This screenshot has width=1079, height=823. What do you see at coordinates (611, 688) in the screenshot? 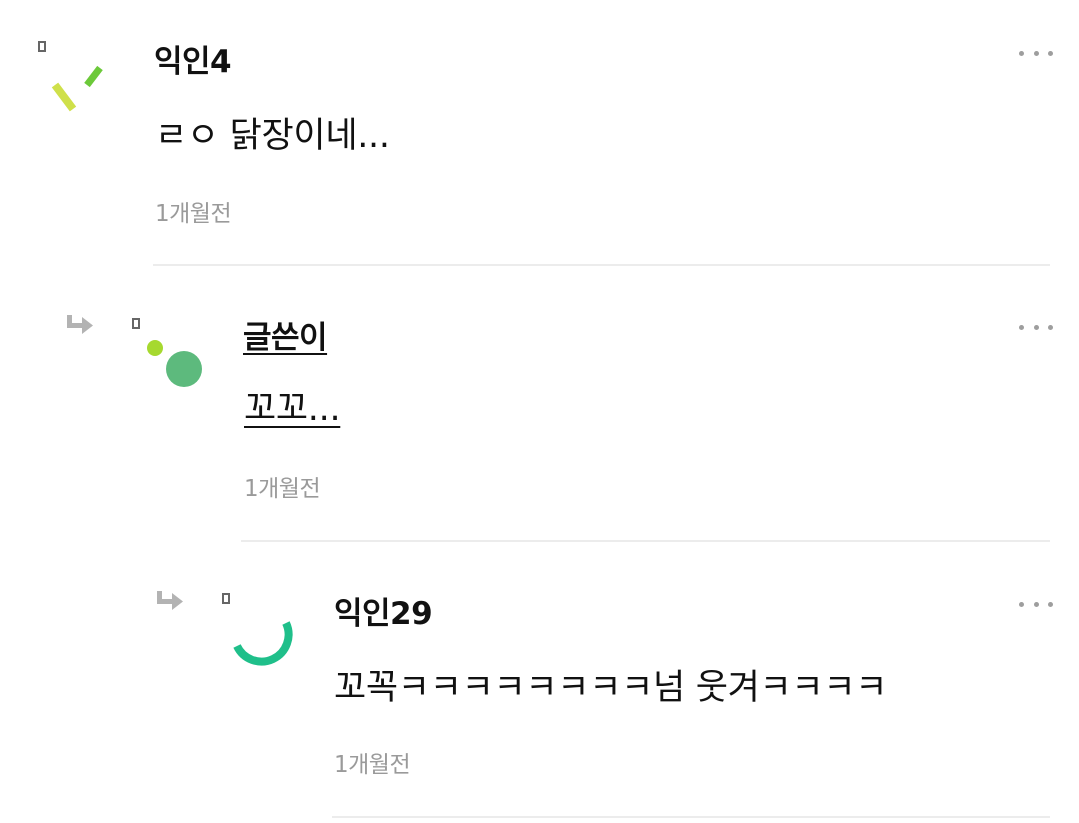
I see `comment-body: 꼬꼭ㅋㅋㅋㅋㅋㅋㅋㅋ넘 웃겨ㅋㅋㅋㅋ` at bounding box center [611, 688].